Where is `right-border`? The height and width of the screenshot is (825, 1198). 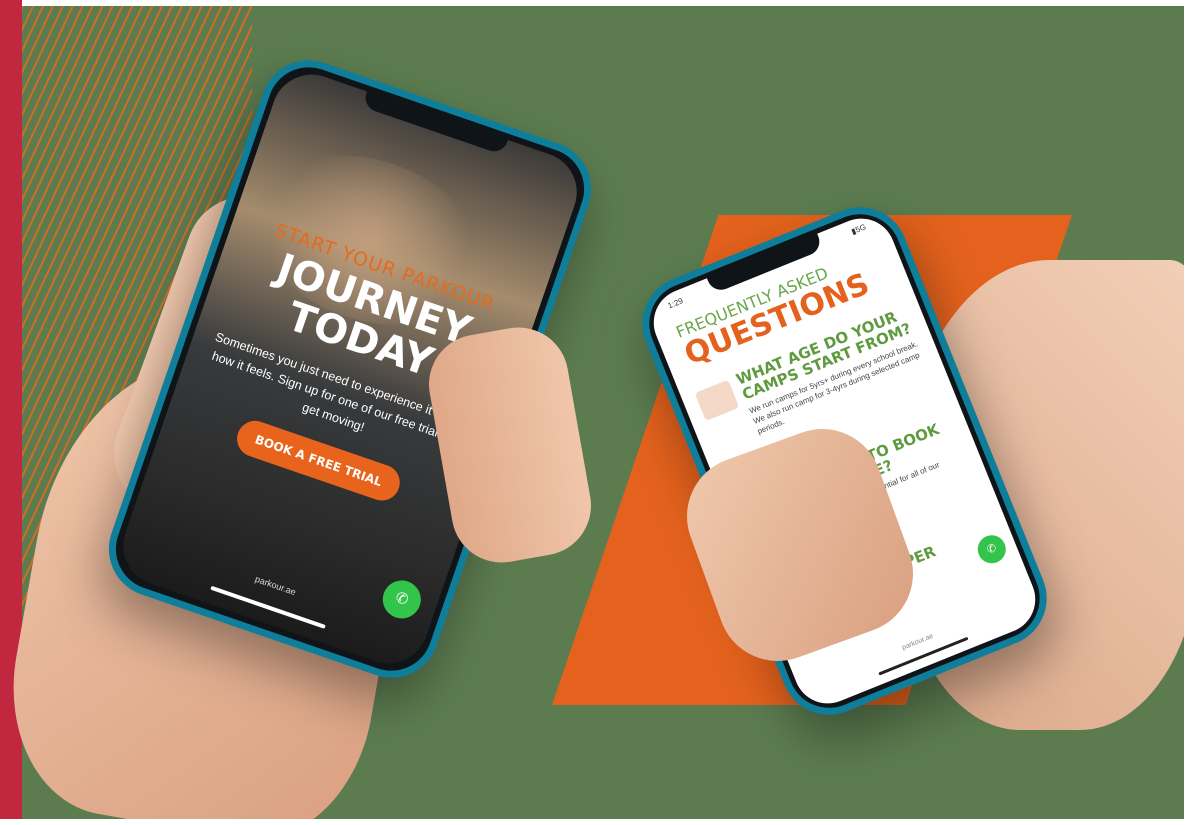
right-border is located at coordinates (1191, 412).